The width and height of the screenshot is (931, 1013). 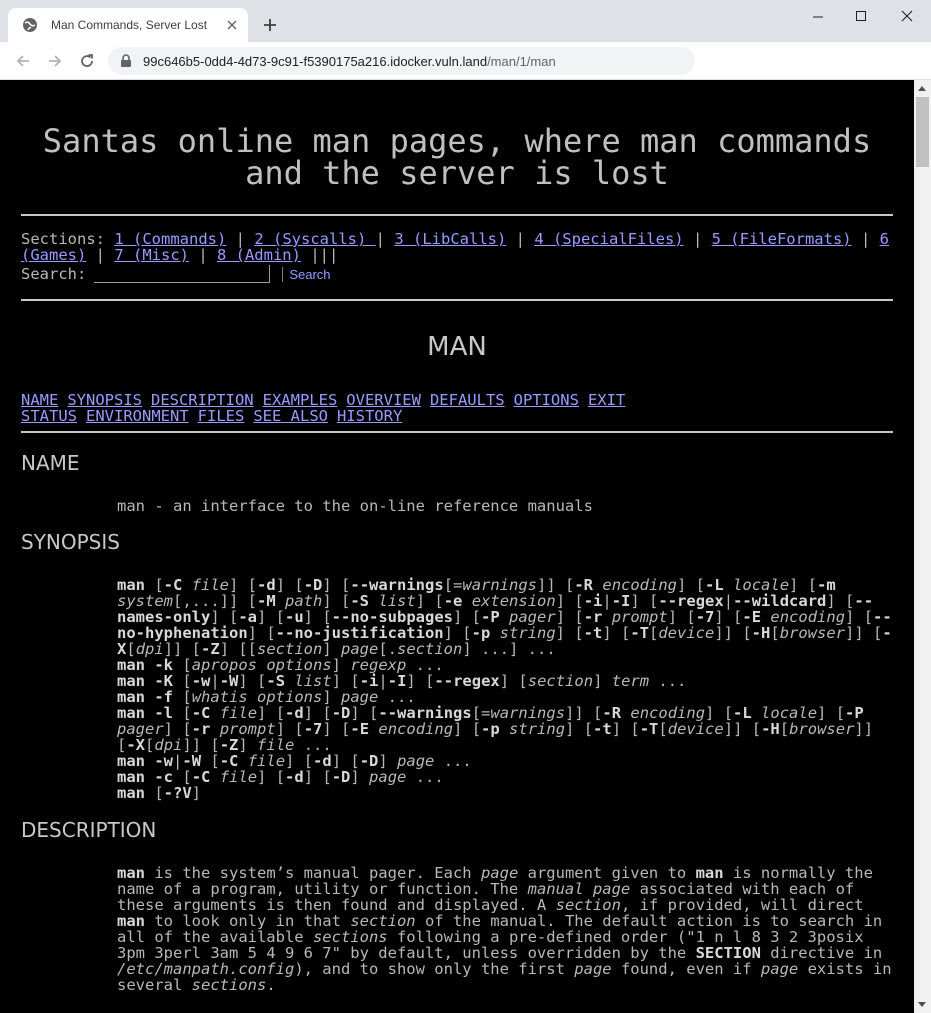 What do you see at coordinates (54, 274) in the screenshot?
I see `search-label: Search:` at bounding box center [54, 274].